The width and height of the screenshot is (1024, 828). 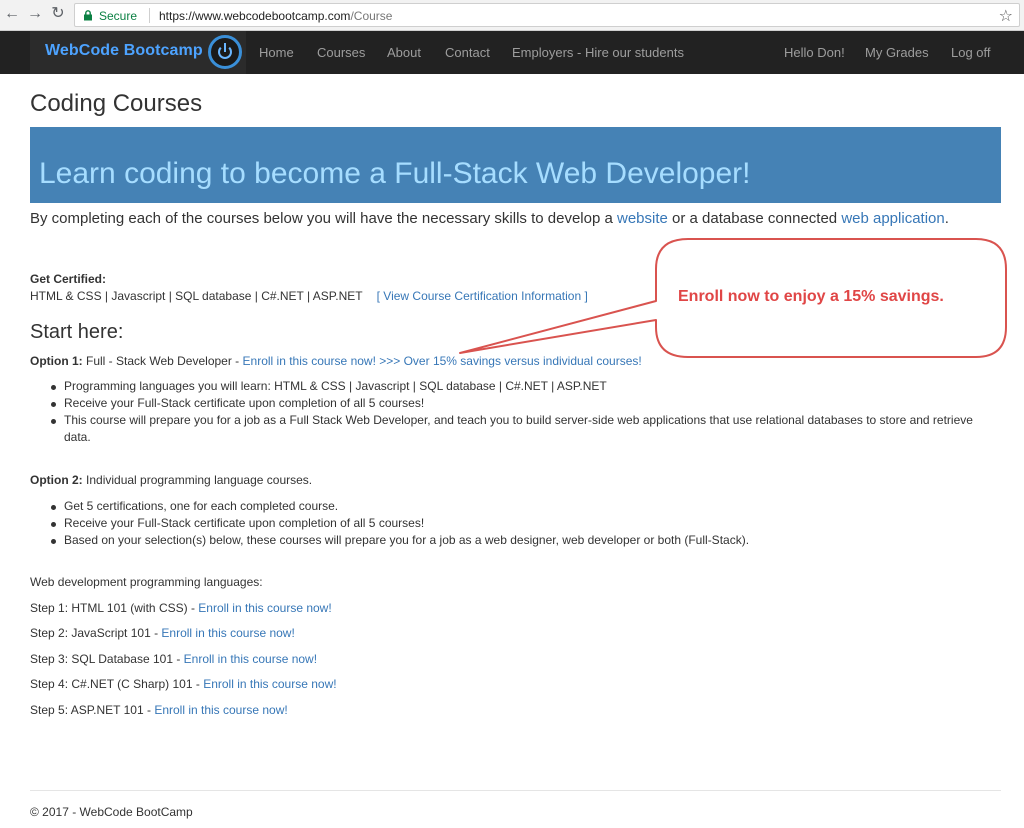 What do you see at coordinates (225, 52) in the screenshot?
I see `power-icon` at bounding box center [225, 52].